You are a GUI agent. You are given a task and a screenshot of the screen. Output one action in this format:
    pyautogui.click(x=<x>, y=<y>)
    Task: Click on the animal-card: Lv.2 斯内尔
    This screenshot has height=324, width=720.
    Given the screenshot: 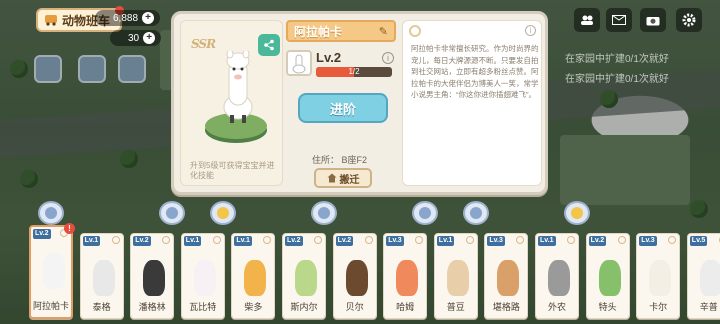 What is the action you would take?
    pyautogui.click(x=304, y=276)
    